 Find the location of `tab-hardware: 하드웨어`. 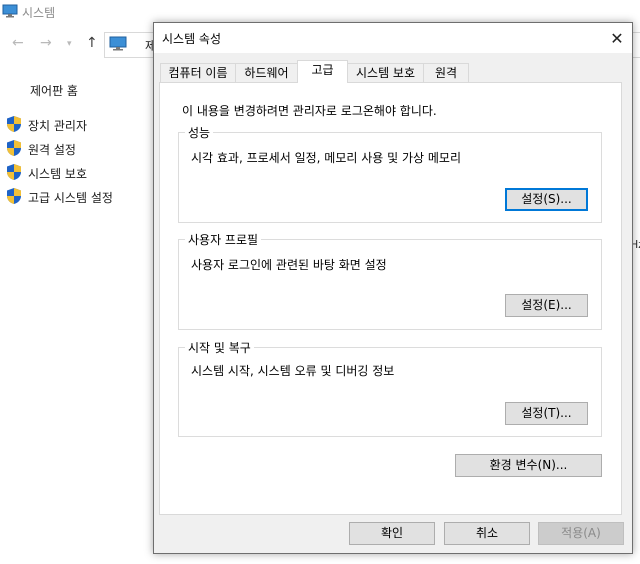

tab-hardware: 하드웨어 is located at coordinates (266, 72).